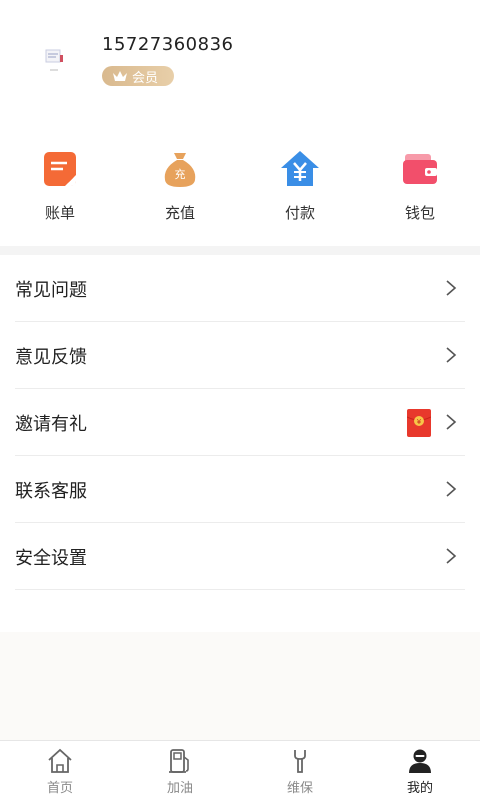  Describe the element at coordinates (59, 788) in the screenshot. I see `tab-label: 首页` at that location.